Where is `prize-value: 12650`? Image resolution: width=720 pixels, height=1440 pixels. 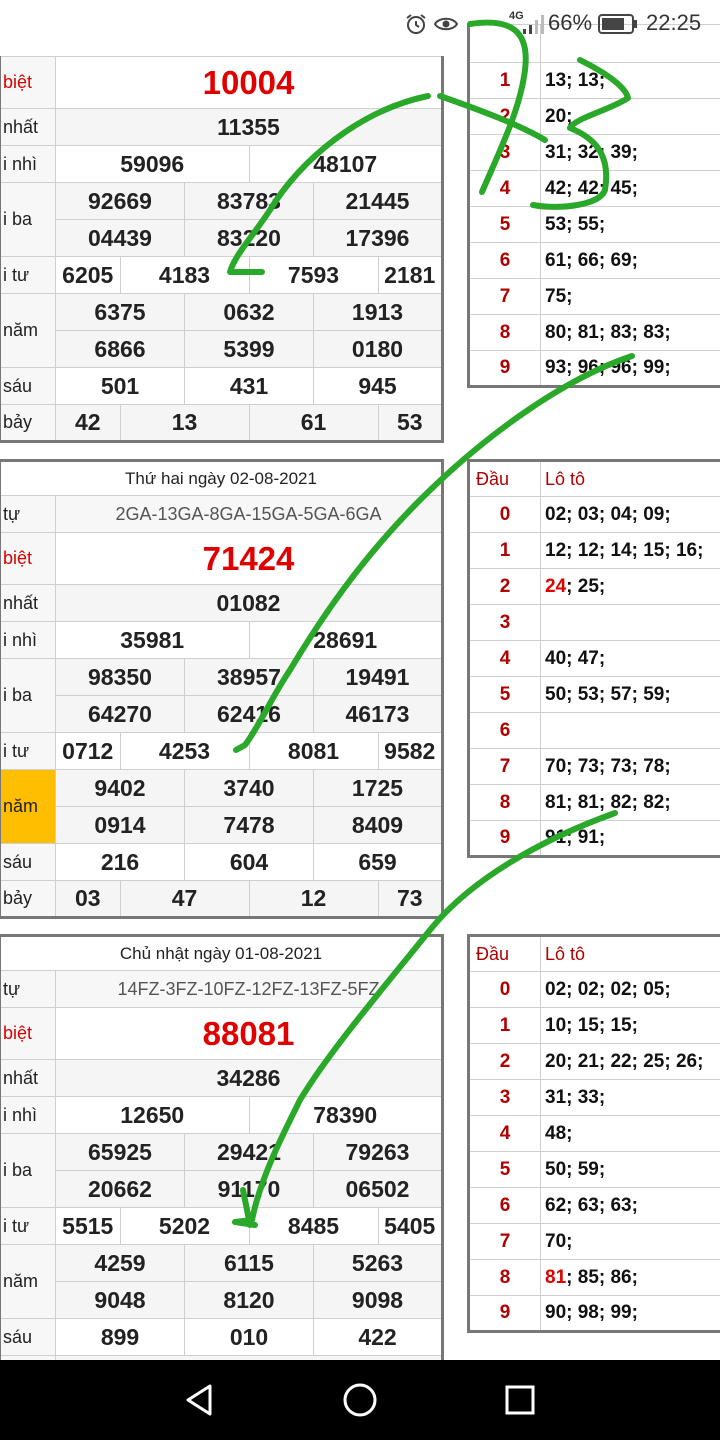
prize-value: 12650 is located at coordinates (152, 1115).